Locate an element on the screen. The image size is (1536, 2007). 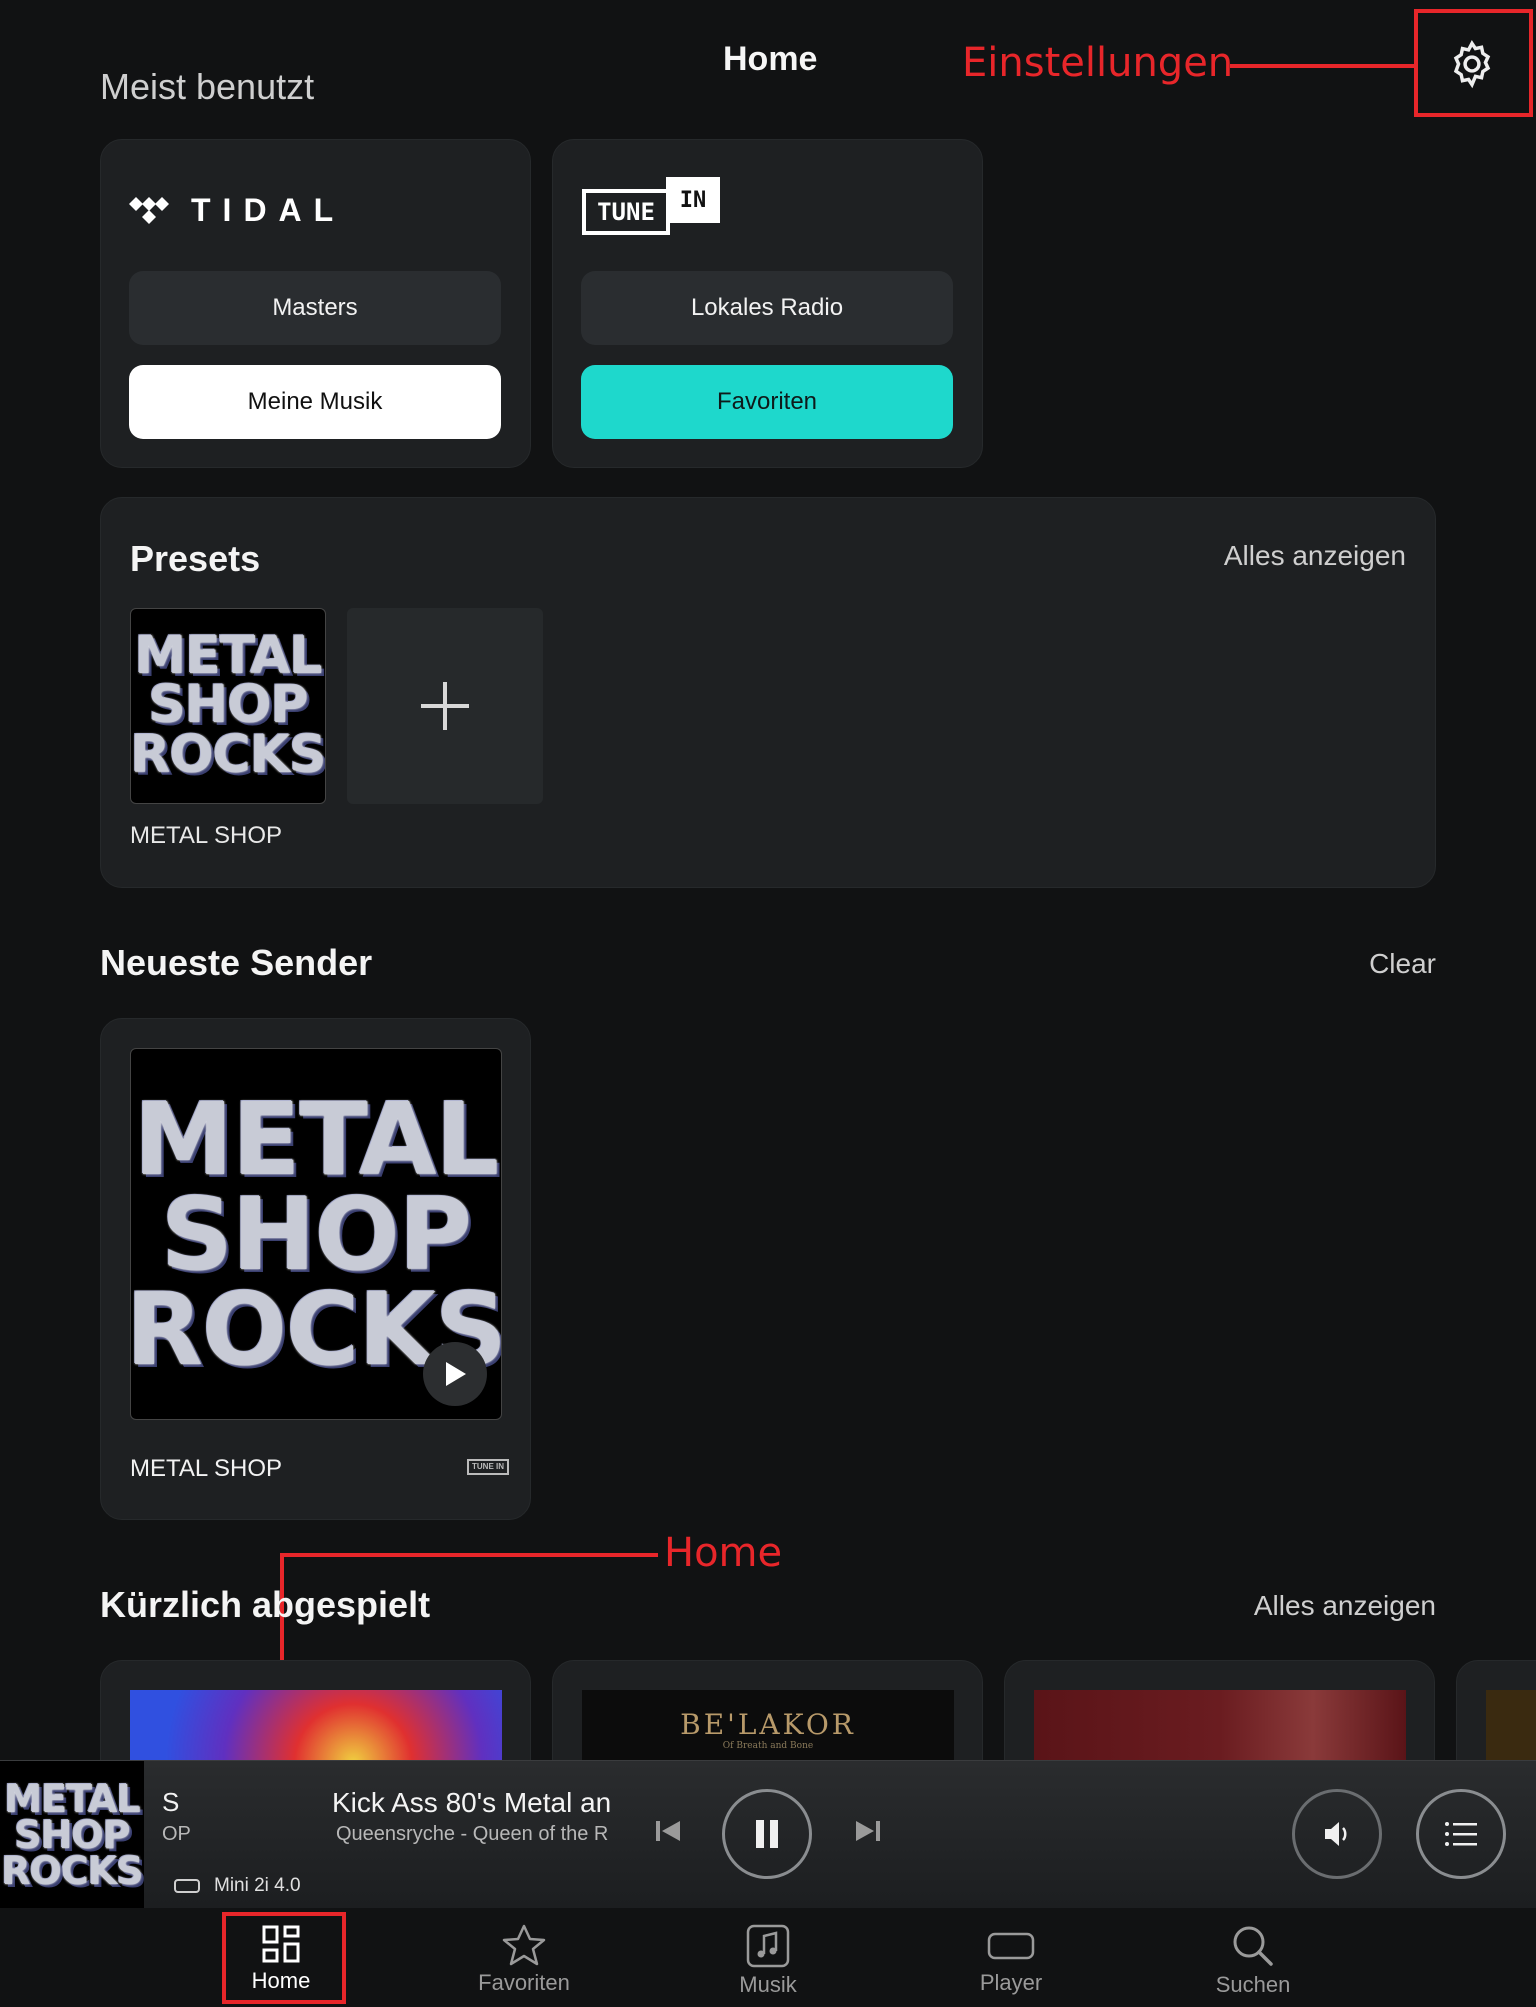
recent-station-label: METAL SHOP is located at coordinates (206, 1468).